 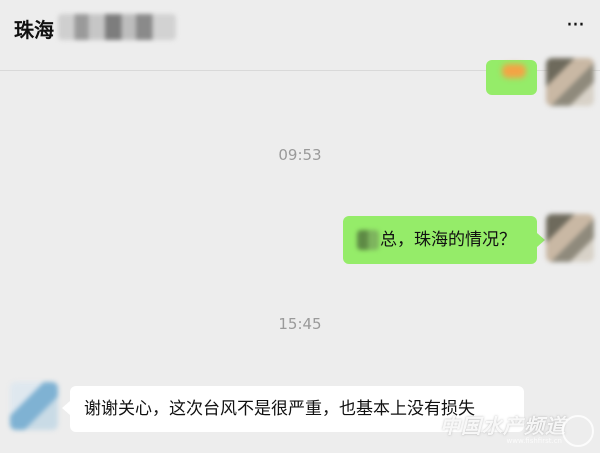 What do you see at coordinates (534, 441) in the screenshot?
I see `watermark-url: www.fishfirst.cn` at bounding box center [534, 441].